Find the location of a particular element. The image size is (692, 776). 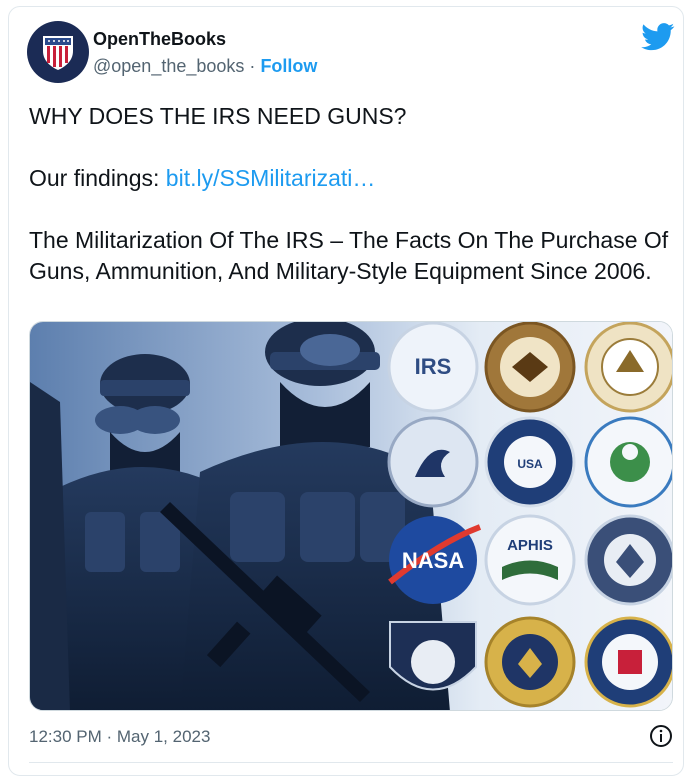

seal-president is located at coordinates (628, 367).